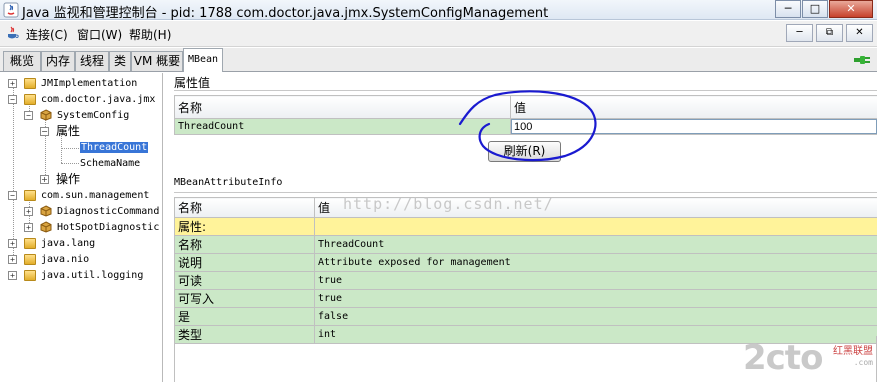 This screenshot has height=382, width=877. What do you see at coordinates (438, 34) in the screenshot?
I see `menu-bar: 连接(C) 窗口(W) 帮助(H) ─ ⧉ ✕` at bounding box center [438, 34].